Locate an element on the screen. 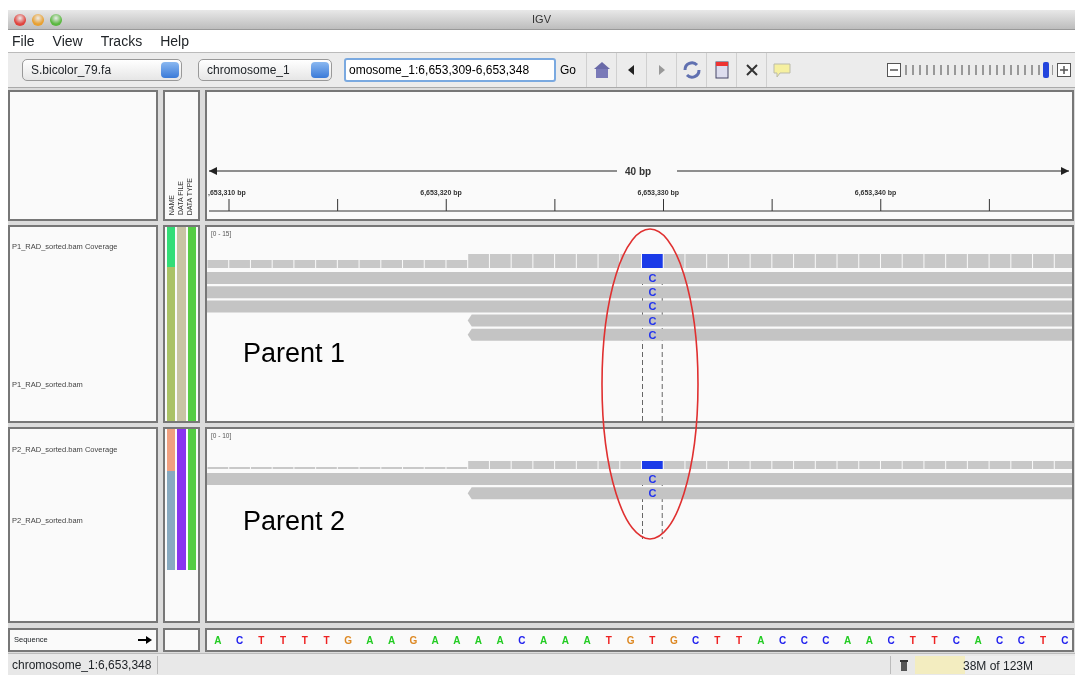  memory-text: 38M of 123M is located at coordinates (998, 666).